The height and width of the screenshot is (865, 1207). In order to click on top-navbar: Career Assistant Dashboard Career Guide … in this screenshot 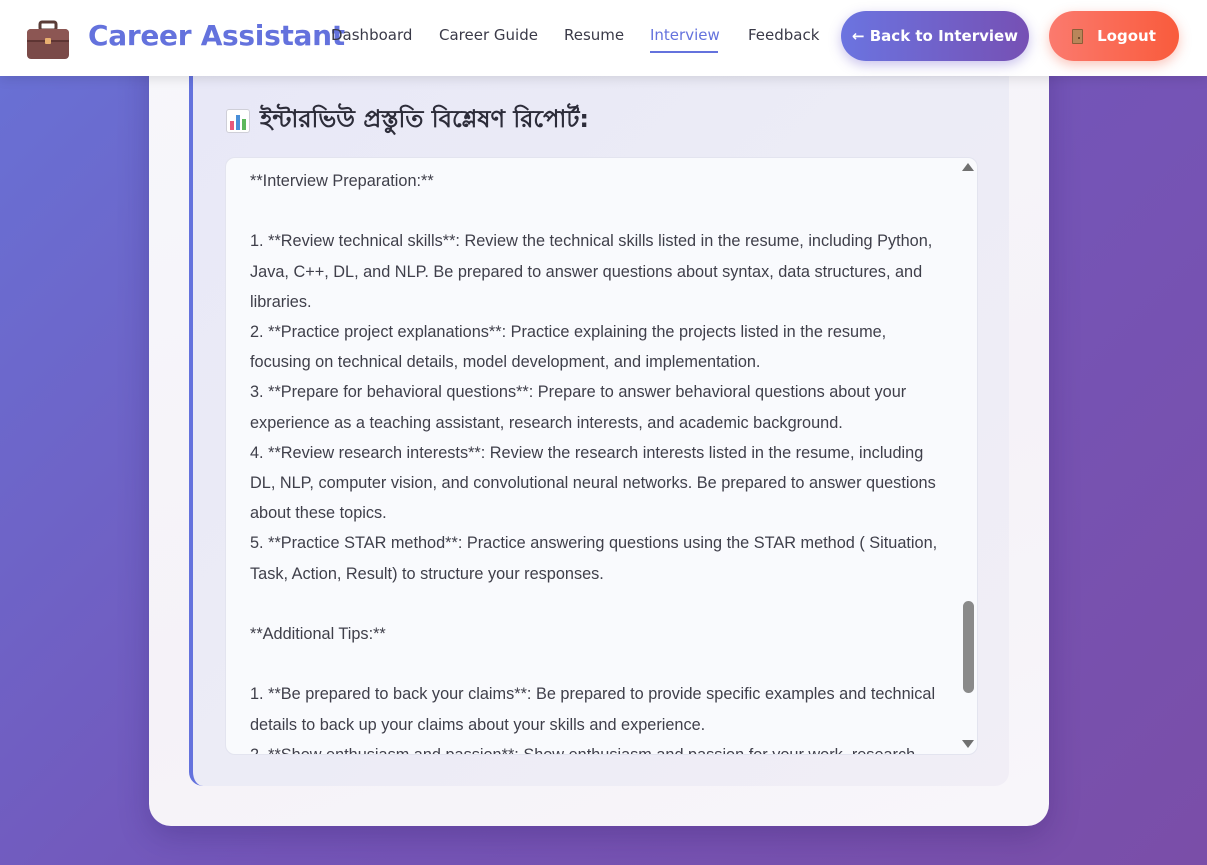, I will do `click(603, 38)`.